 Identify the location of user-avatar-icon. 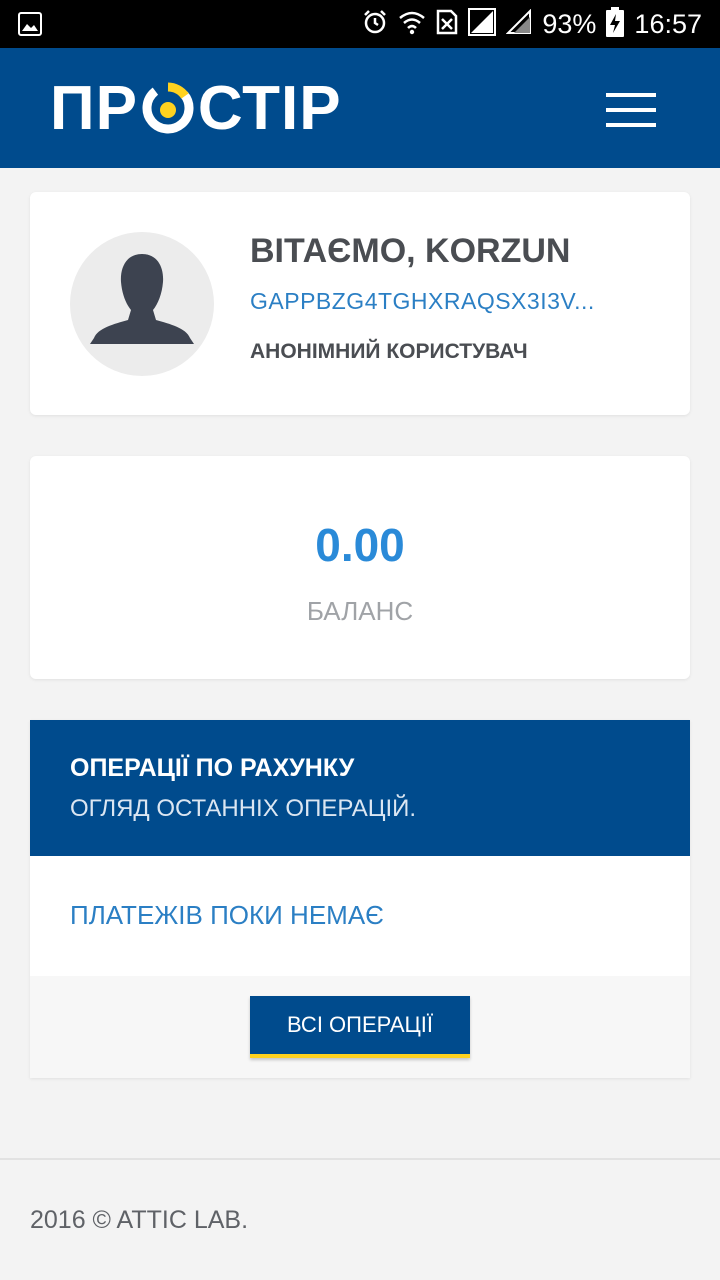
(142, 304).